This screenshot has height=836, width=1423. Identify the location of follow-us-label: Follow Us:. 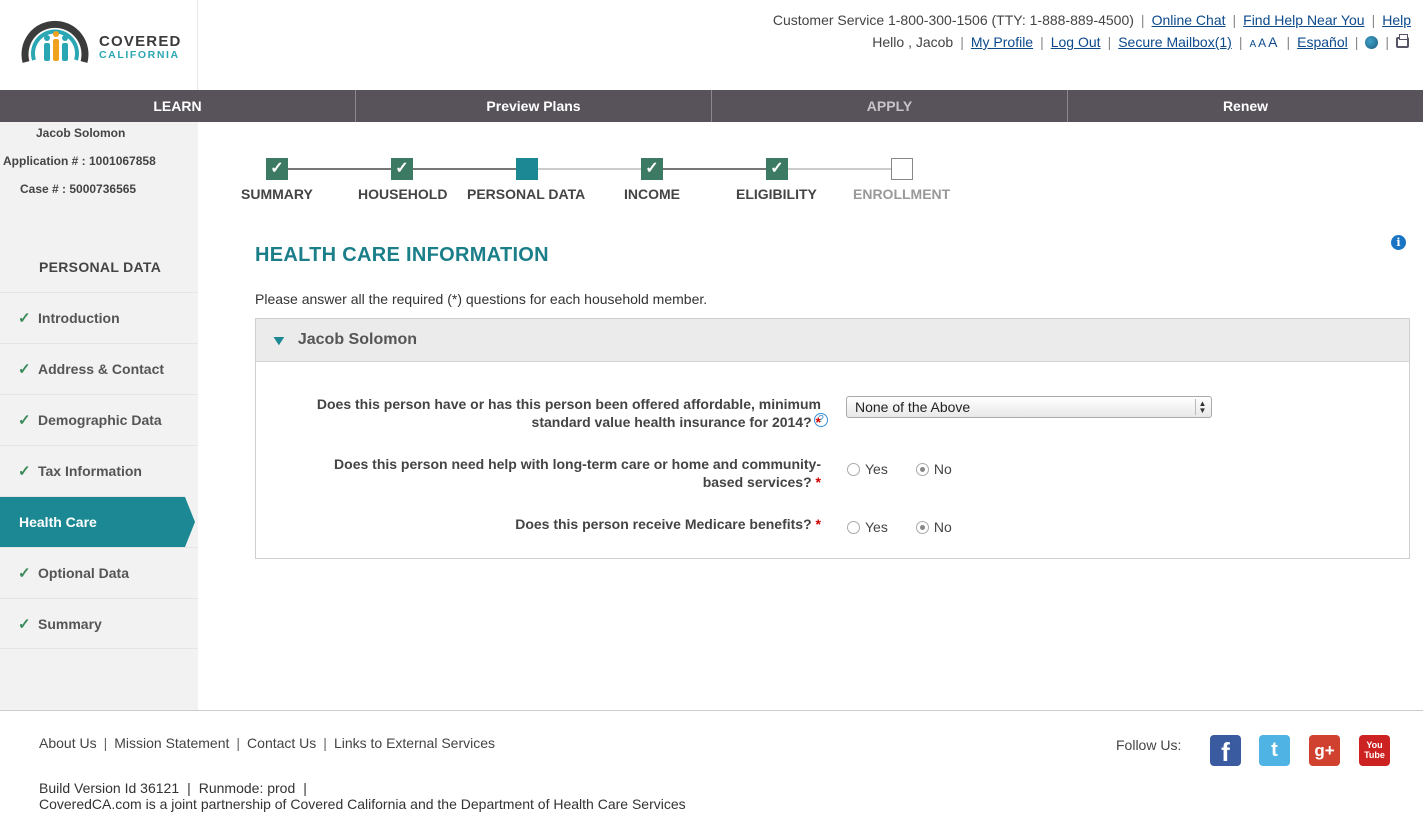
(1149, 745).